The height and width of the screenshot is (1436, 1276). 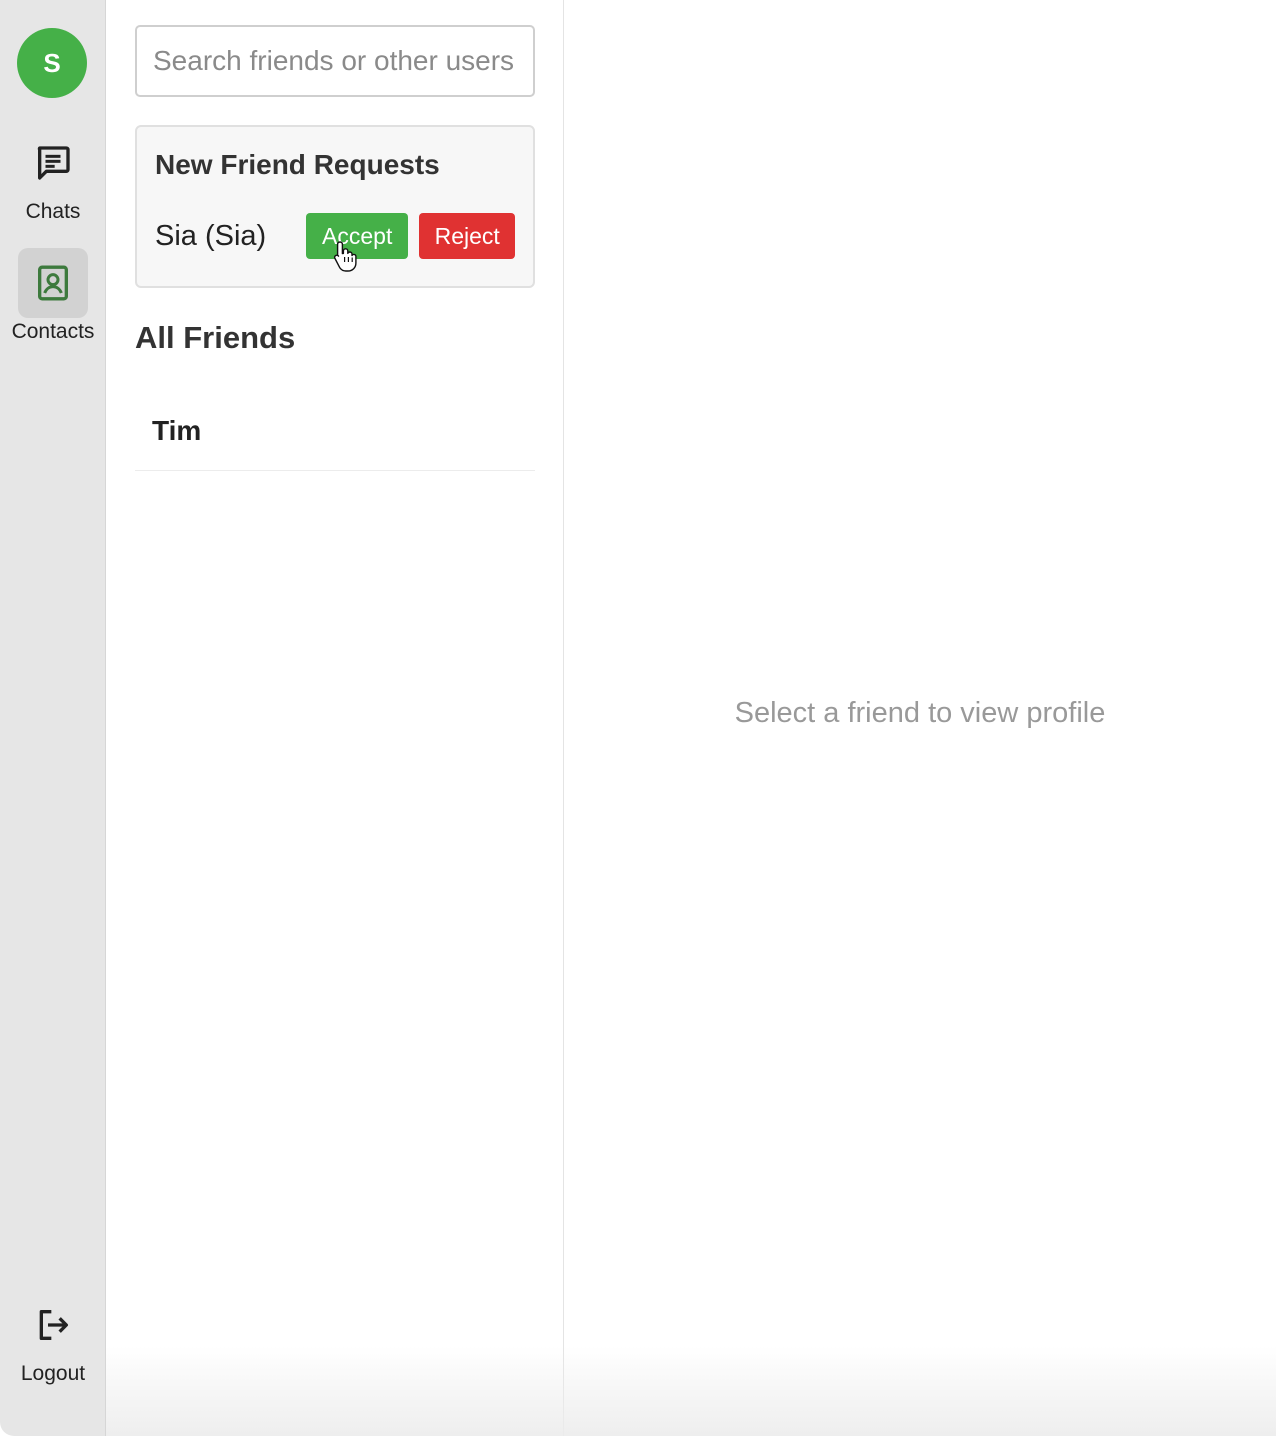 I want to click on contact-card-icon, so click(x=53, y=283).